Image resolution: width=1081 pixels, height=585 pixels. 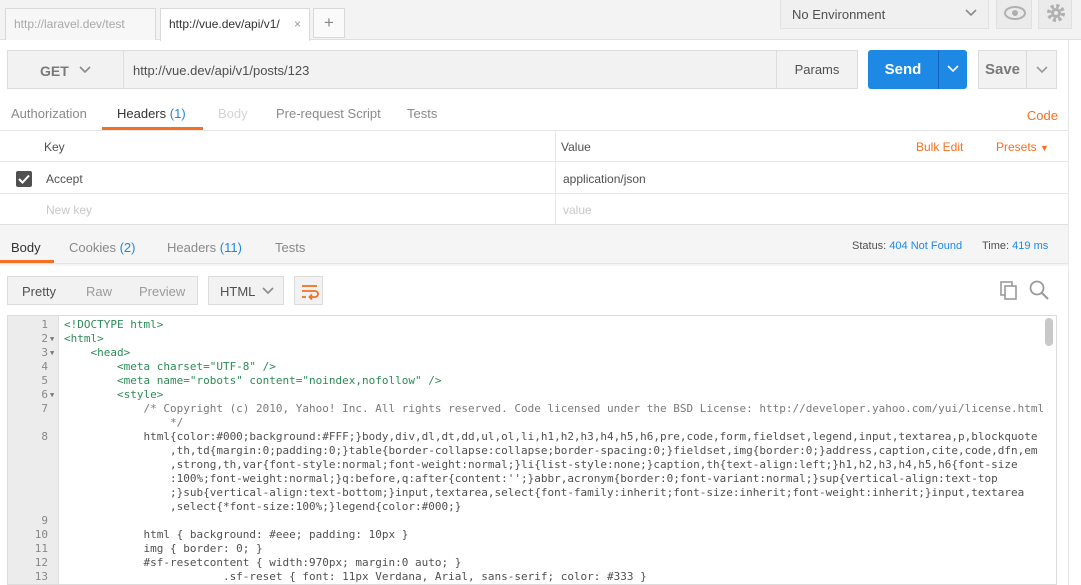 What do you see at coordinates (124, 422) in the screenshot?
I see `code-text: */` at bounding box center [124, 422].